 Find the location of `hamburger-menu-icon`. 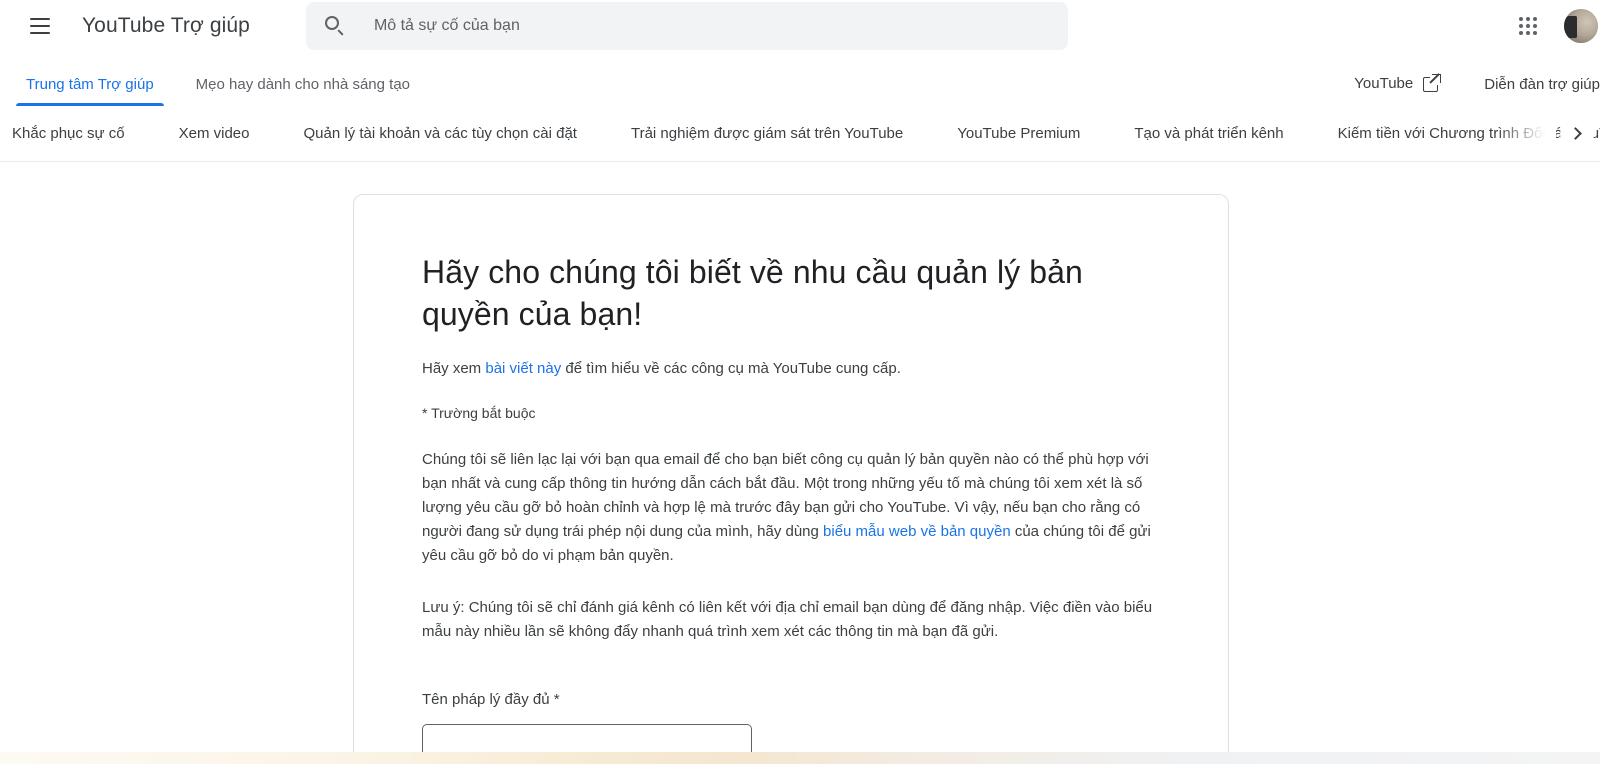

hamburger-menu-icon is located at coordinates (40, 26).